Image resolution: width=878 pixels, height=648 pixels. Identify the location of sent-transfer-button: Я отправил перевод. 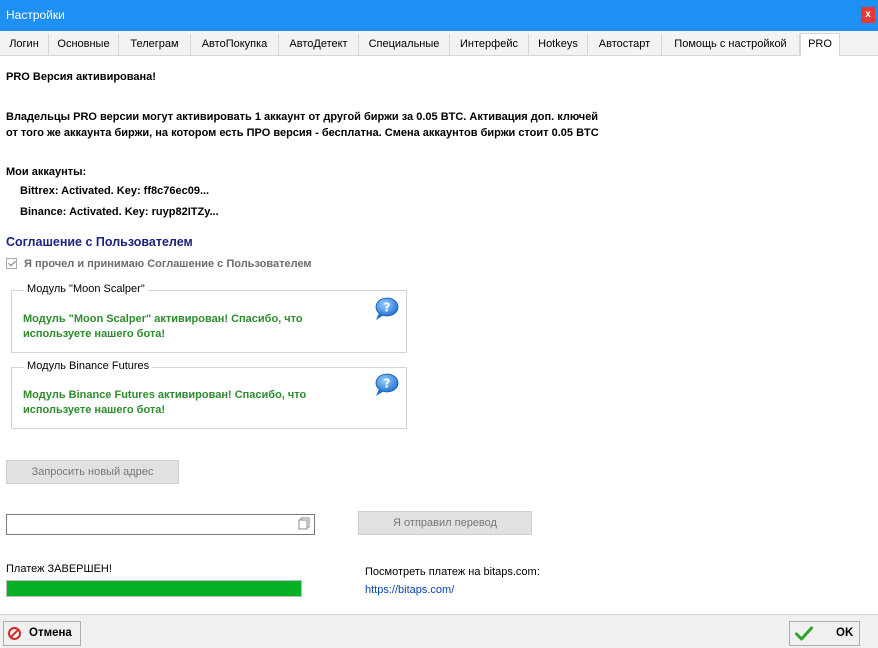
(445, 523).